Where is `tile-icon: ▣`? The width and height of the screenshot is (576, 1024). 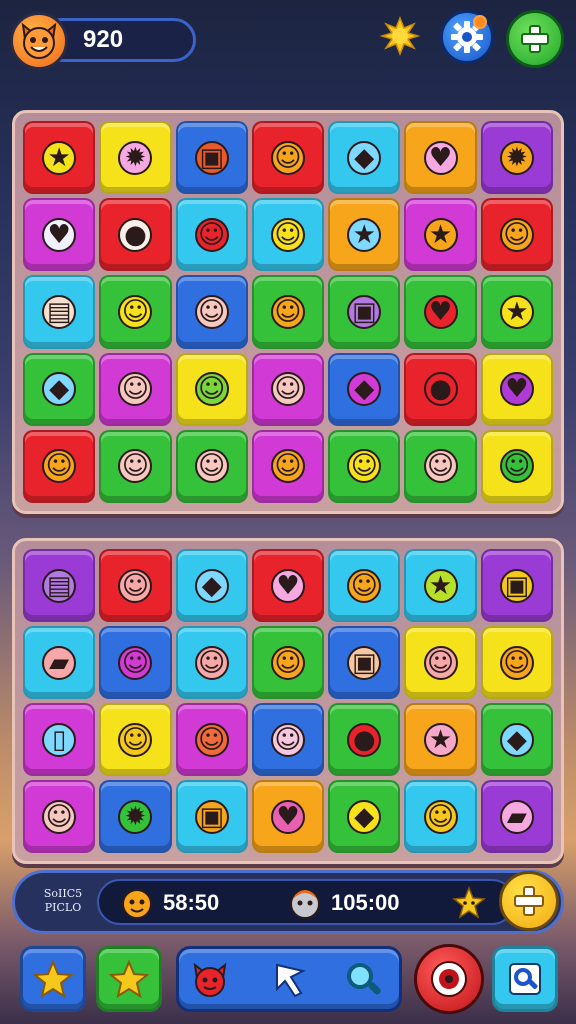 tile-icon: ▣ is located at coordinates (211, 157).